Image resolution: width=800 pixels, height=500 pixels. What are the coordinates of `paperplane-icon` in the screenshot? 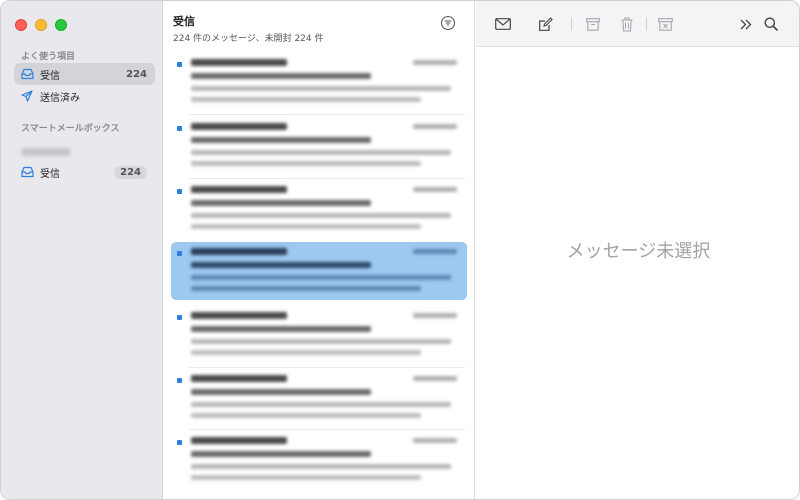 It's located at (27, 96).